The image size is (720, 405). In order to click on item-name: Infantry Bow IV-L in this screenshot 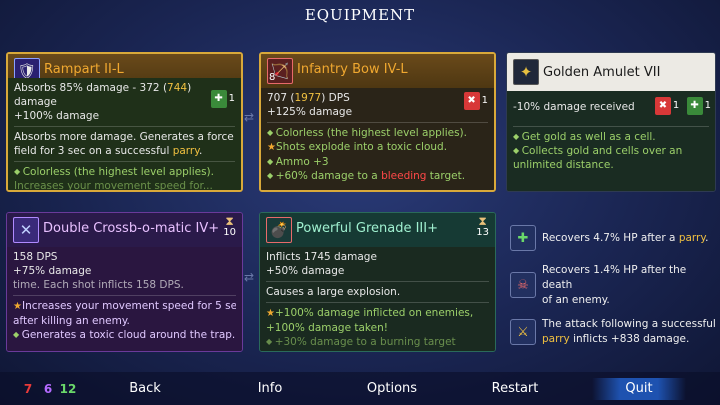, I will do `click(352, 69)`.